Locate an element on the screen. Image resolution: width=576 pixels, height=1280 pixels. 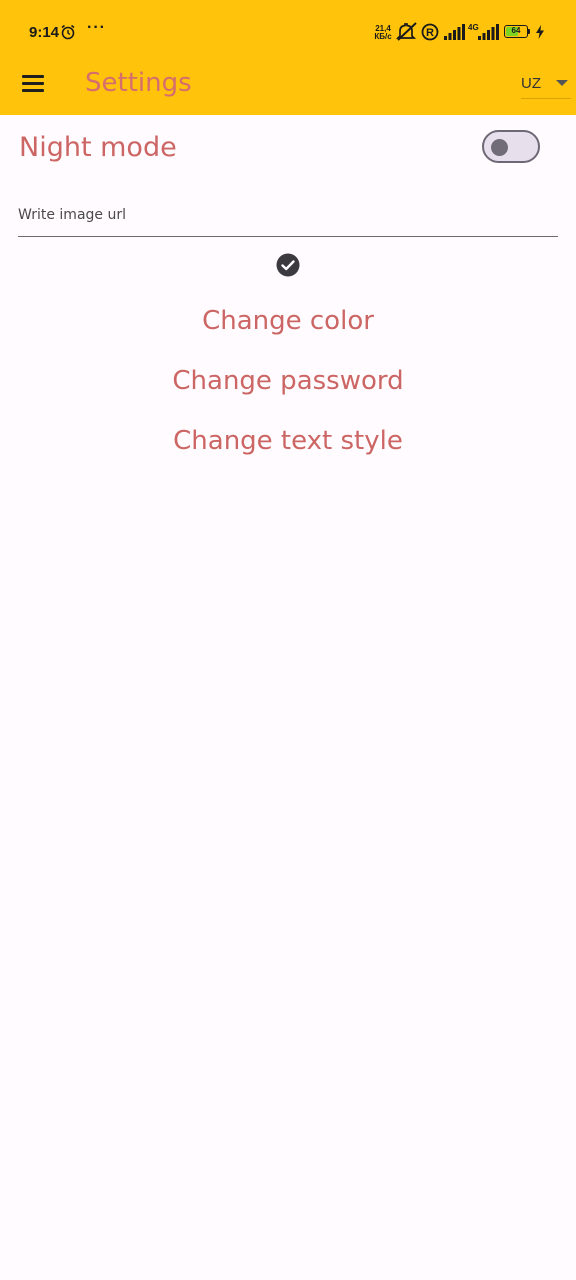
language-selected-value: UZ is located at coordinates (531, 83).